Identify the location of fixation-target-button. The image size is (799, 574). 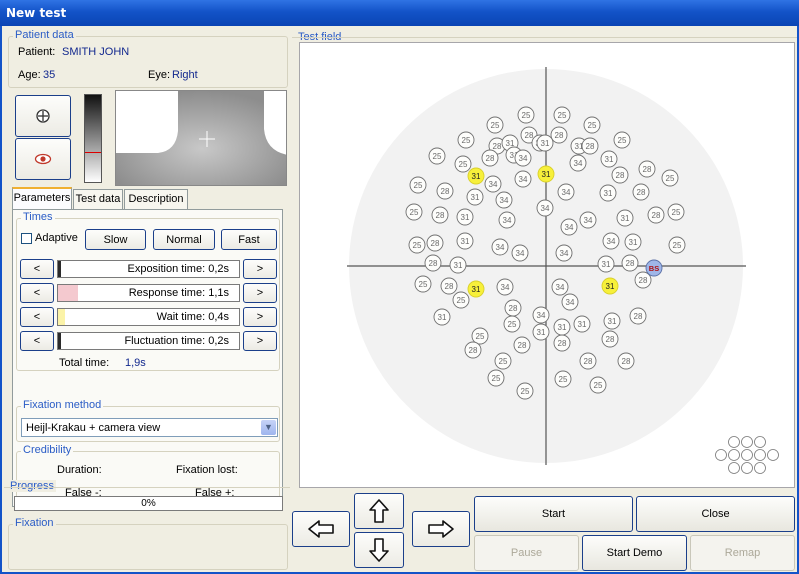
(43, 116).